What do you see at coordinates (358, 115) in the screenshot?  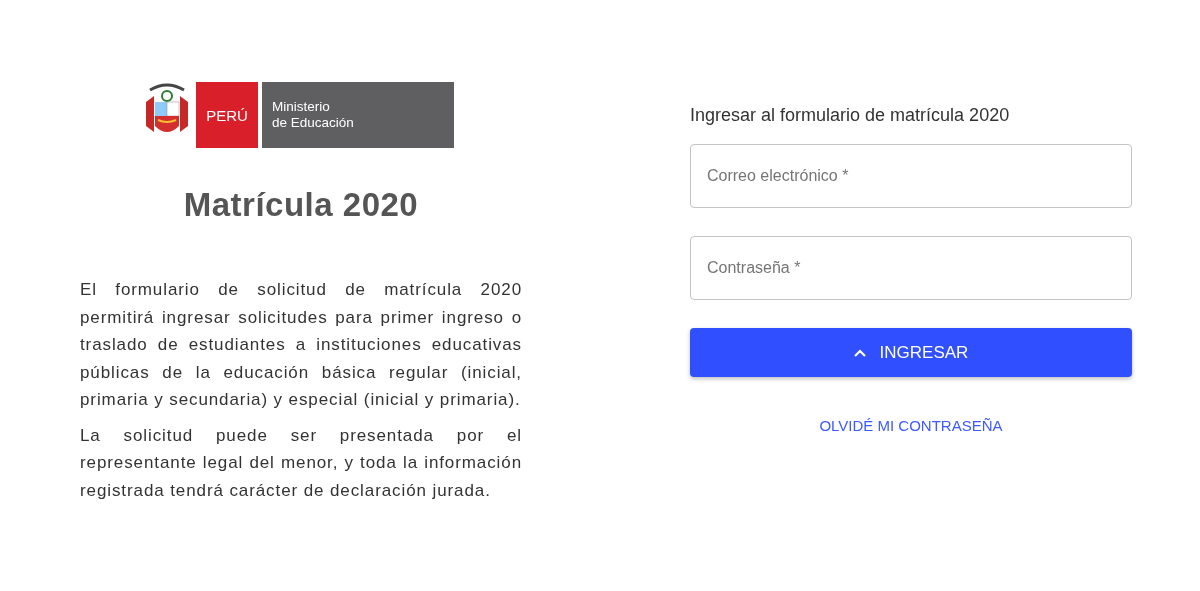 I see `logo-ministry-label: Ministerio de Educación` at bounding box center [358, 115].